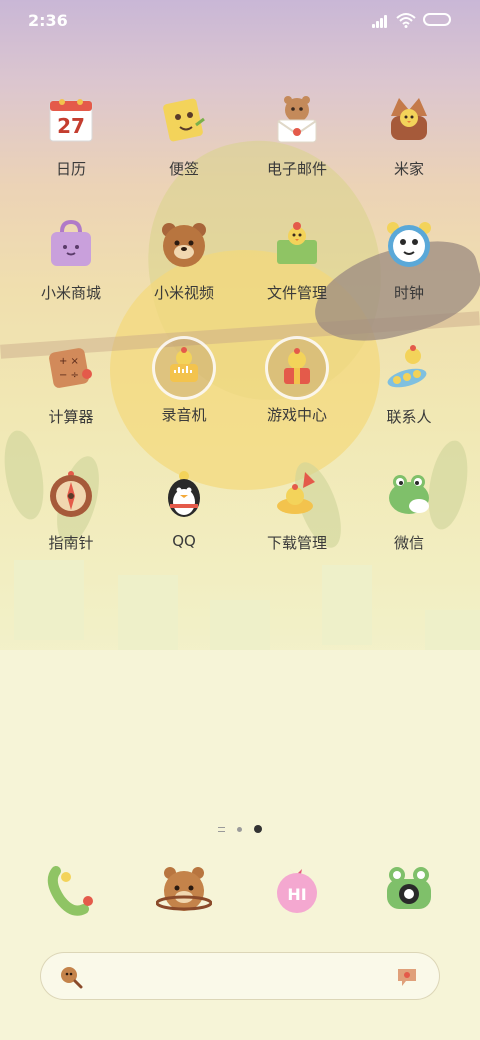  Describe the element at coordinates (184, 494) in the screenshot. I see `penguin-icon` at that location.